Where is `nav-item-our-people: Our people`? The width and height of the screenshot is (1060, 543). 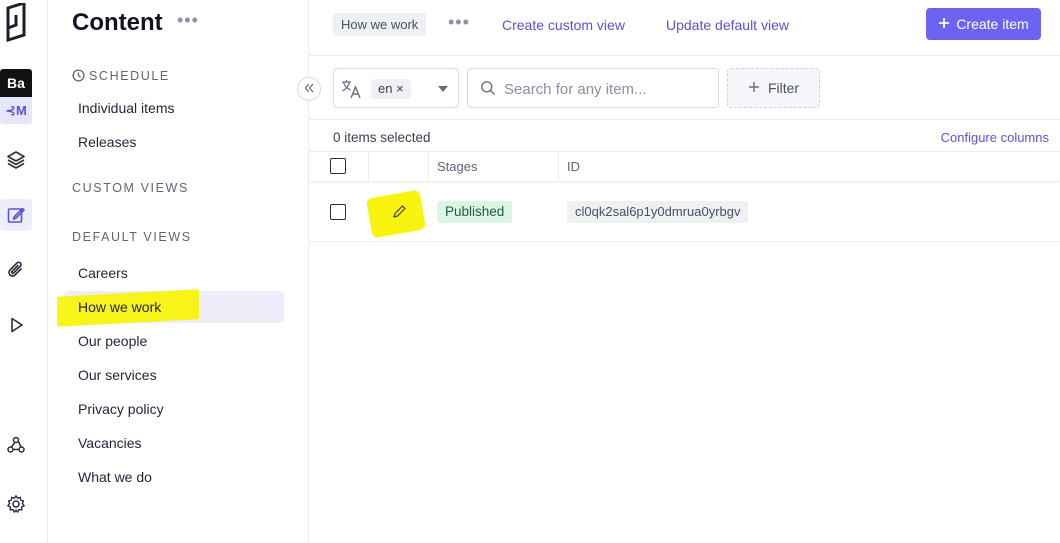 nav-item-our-people: Our people is located at coordinates (174, 341).